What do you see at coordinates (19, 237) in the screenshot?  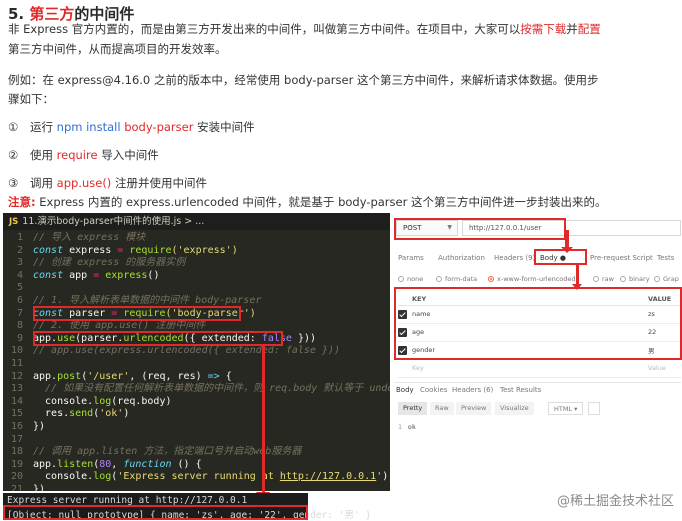 I see `line-number: 1` at bounding box center [19, 237].